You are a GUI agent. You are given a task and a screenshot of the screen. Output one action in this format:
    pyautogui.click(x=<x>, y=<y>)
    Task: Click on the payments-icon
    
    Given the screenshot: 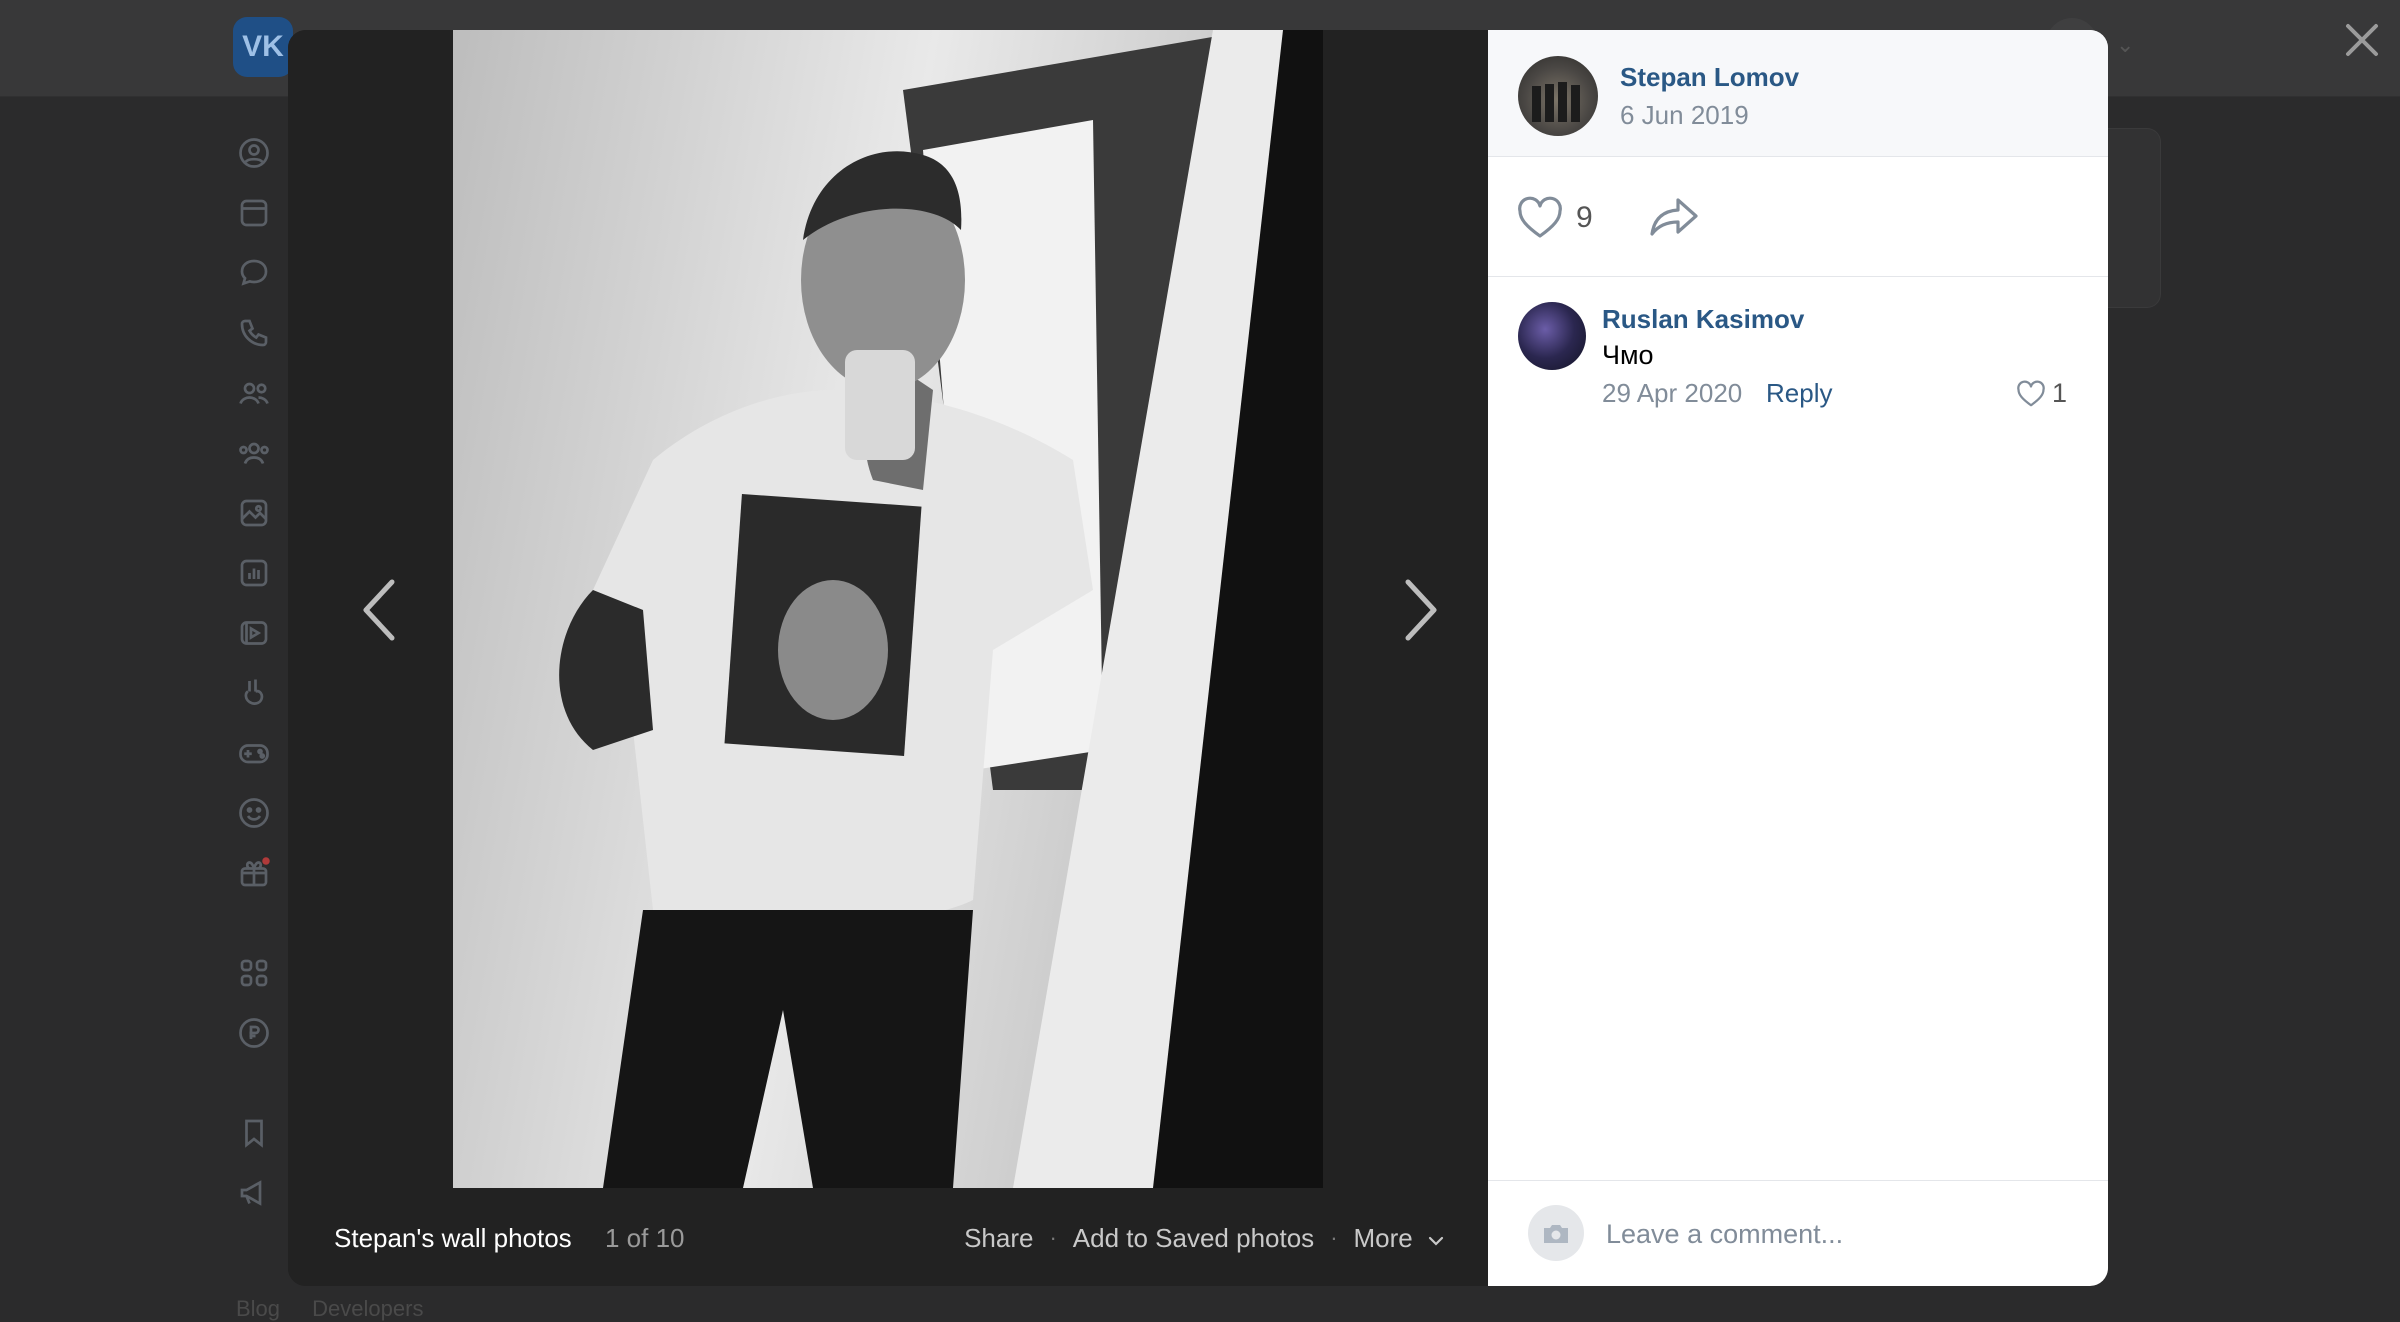 What is the action you would take?
    pyautogui.click(x=254, y=1033)
    